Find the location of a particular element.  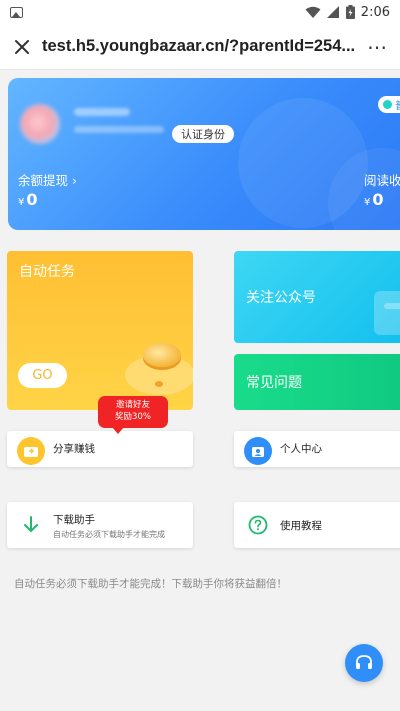

follow-account-title: 关注公众号 is located at coordinates (281, 298).